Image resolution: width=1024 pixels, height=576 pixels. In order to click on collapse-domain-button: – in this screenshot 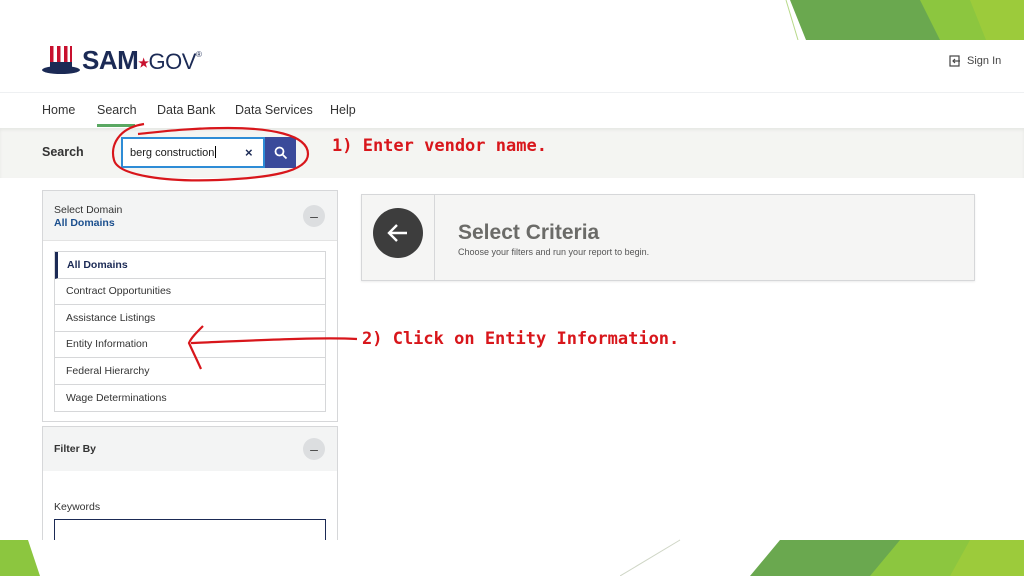, I will do `click(314, 216)`.